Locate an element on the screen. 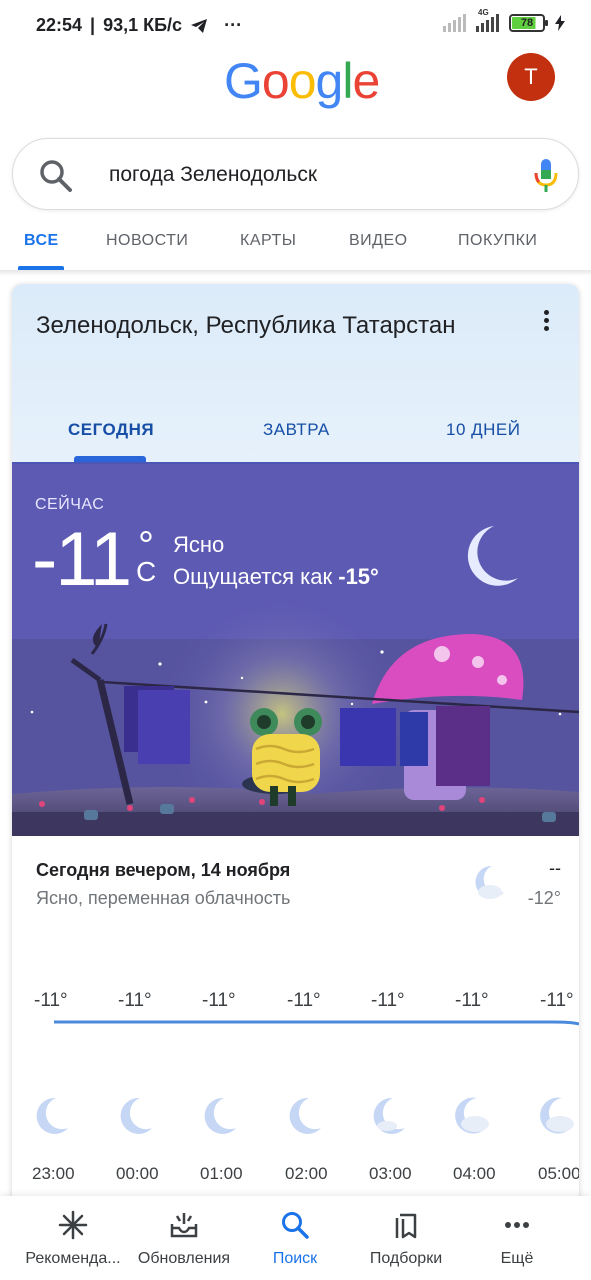 The width and height of the screenshot is (591, 1280). tab-today: СЕГОДНЯ is located at coordinates (111, 430).